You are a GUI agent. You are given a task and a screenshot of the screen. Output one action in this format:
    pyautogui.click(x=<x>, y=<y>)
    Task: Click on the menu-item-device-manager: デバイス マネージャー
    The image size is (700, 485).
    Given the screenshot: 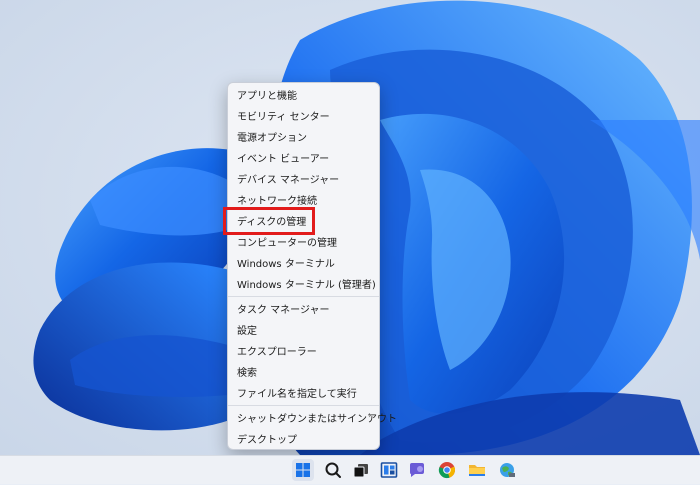 What is the action you would take?
    pyautogui.click(x=304, y=178)
    